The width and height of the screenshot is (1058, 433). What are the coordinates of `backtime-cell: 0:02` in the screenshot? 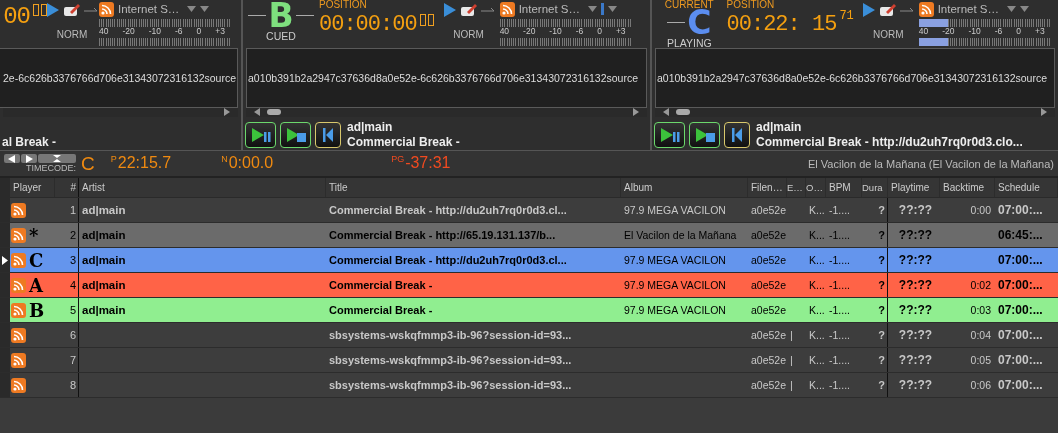 It's located at (980, 285).